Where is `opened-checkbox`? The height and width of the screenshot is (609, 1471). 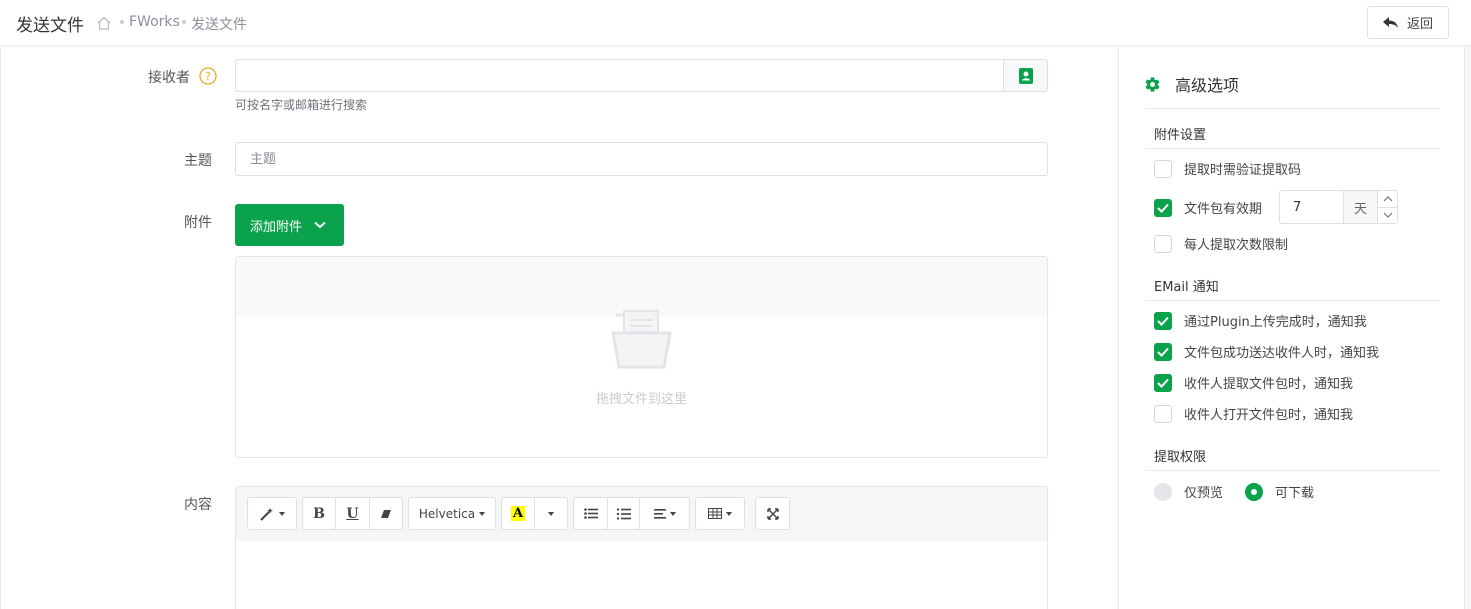 opened-checkbox is located at coordinates (1163, 413).